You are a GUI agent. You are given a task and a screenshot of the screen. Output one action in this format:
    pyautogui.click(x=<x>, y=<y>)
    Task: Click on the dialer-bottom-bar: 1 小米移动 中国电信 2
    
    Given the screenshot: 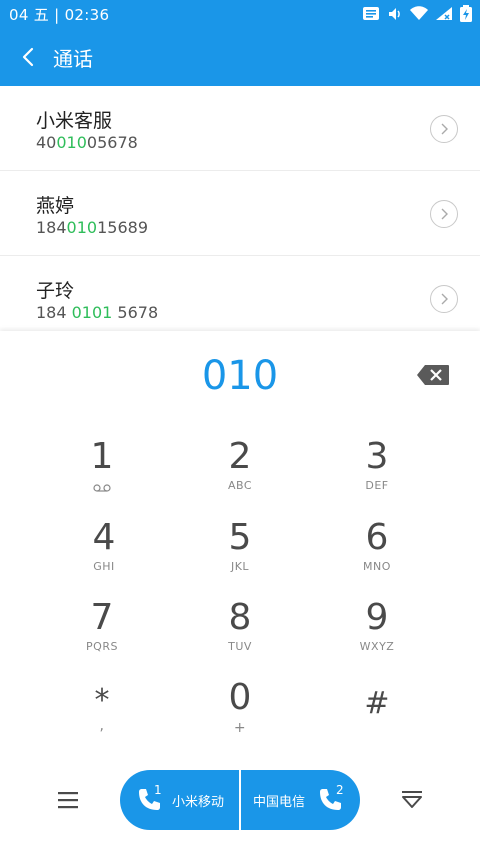 What is the action you would take?
    pyautogui.click(x=240, y=801)
    